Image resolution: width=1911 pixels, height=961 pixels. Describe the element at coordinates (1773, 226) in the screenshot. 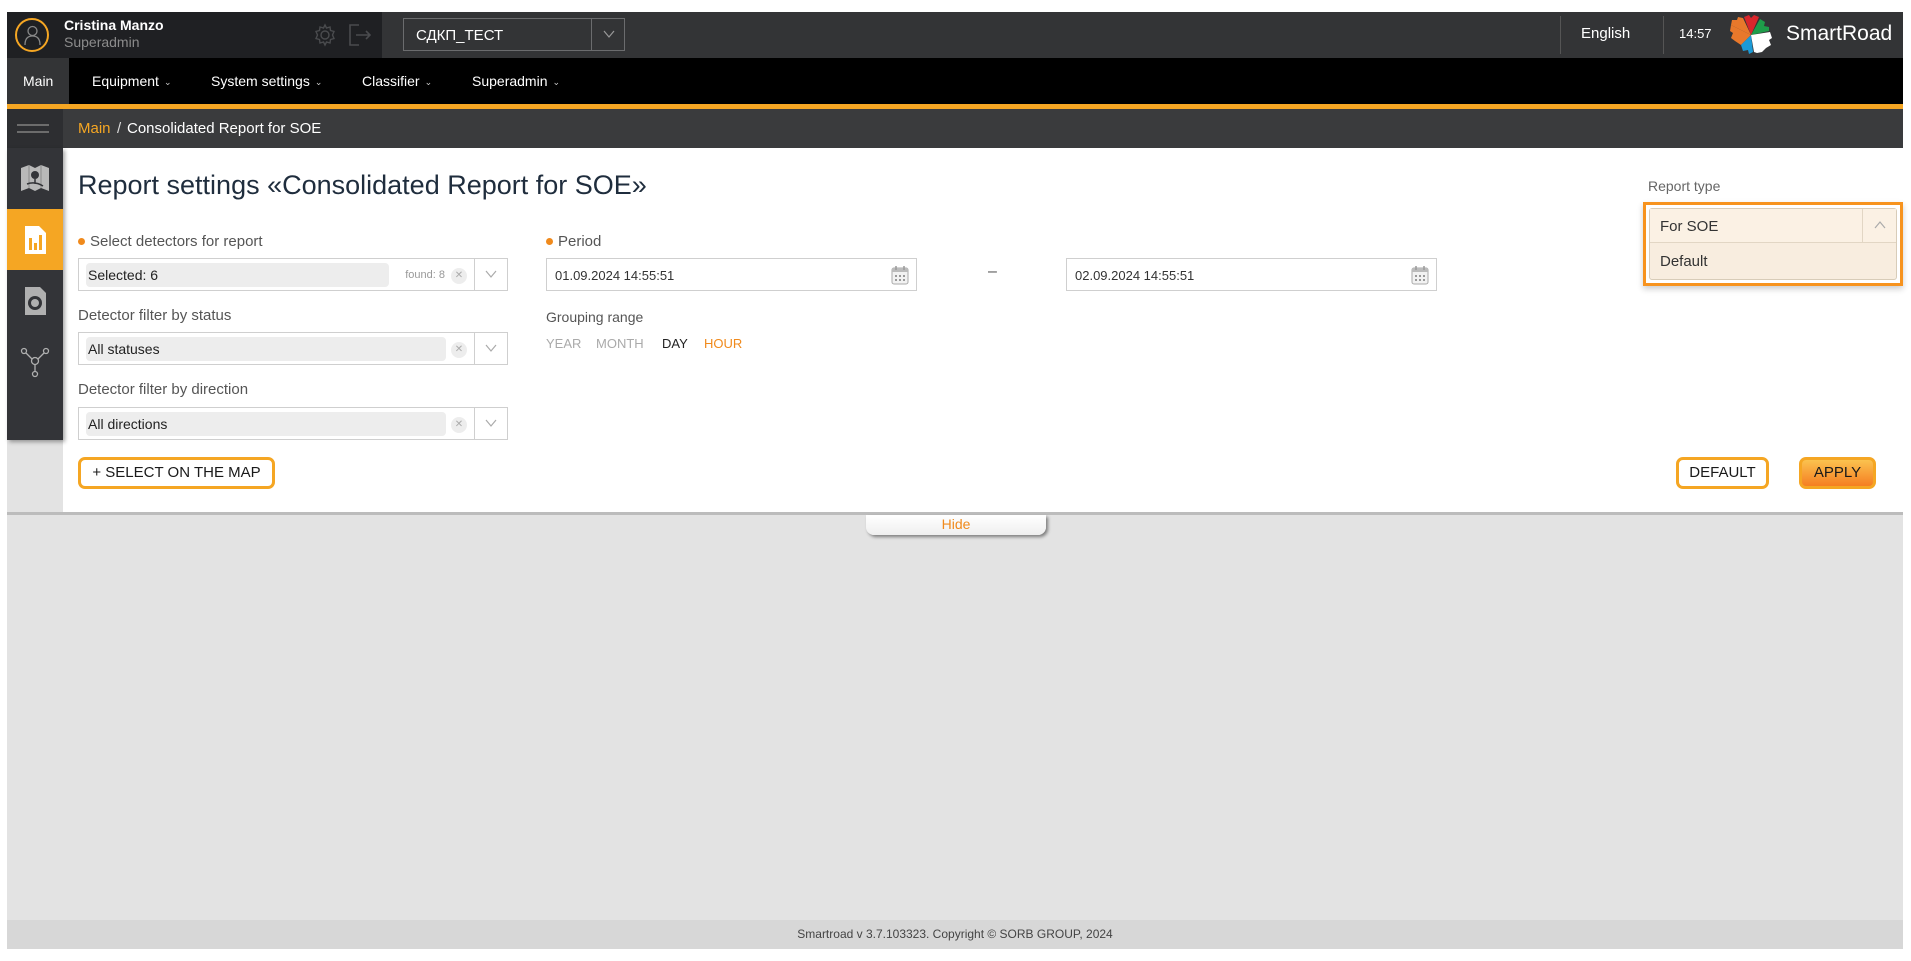

I see `report-type-option-for-soe: For SOE` at that location.